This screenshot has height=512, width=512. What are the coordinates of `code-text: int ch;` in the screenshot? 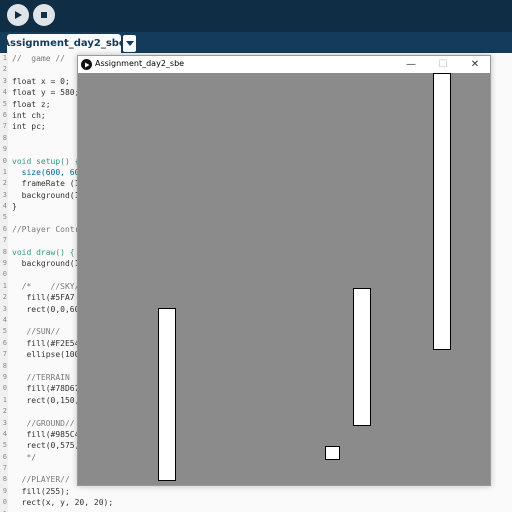 It's located at (29, 115).